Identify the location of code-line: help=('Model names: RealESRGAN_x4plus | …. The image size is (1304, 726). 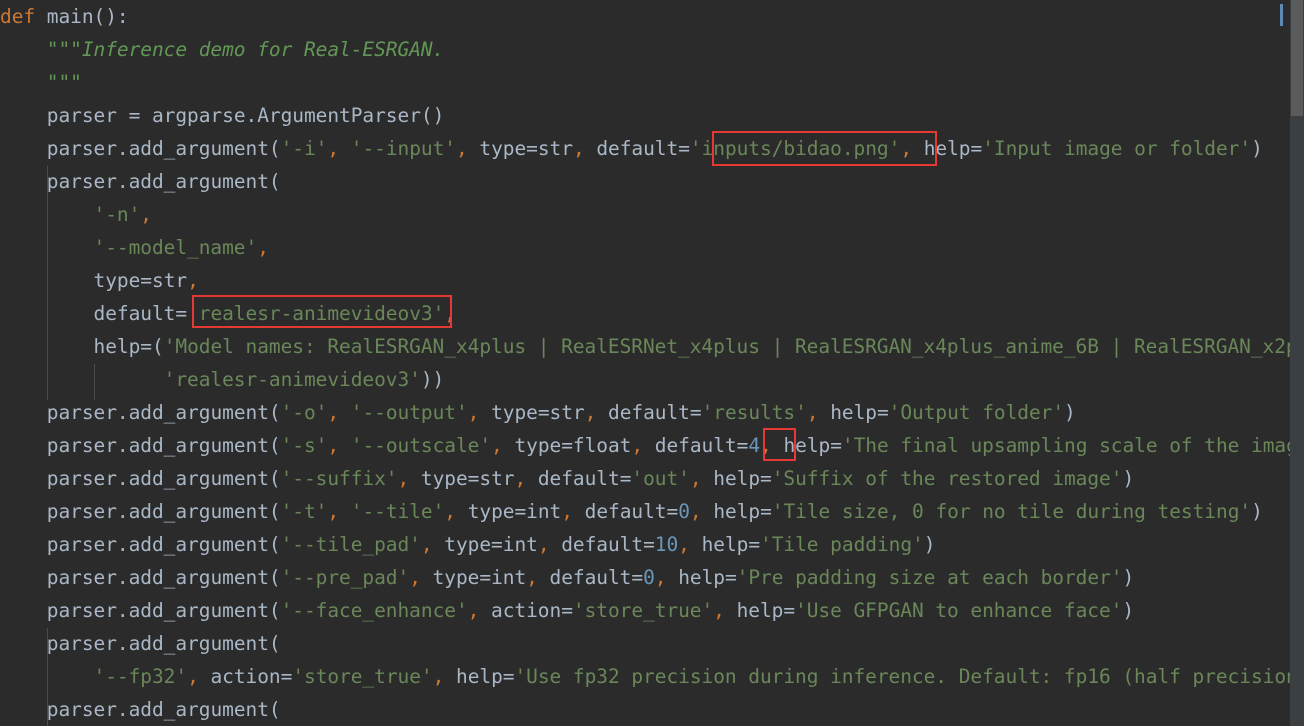
(652, 346).